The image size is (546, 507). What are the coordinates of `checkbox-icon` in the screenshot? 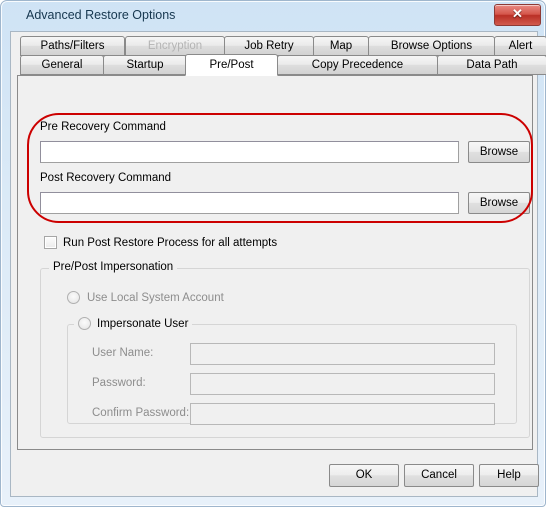 It's located at (50, 242).